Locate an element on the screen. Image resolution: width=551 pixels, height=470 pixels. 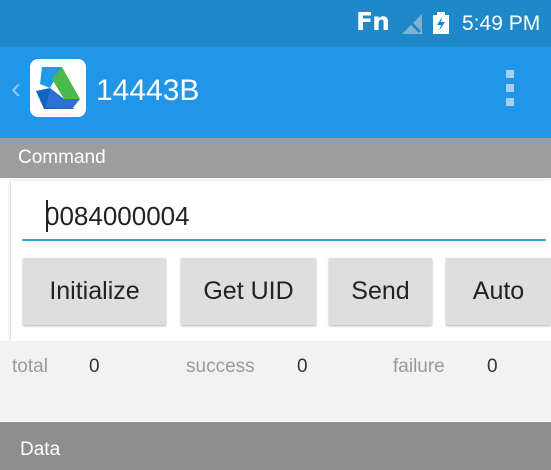
battery-charging-icon is located at coordinates (441, 23).